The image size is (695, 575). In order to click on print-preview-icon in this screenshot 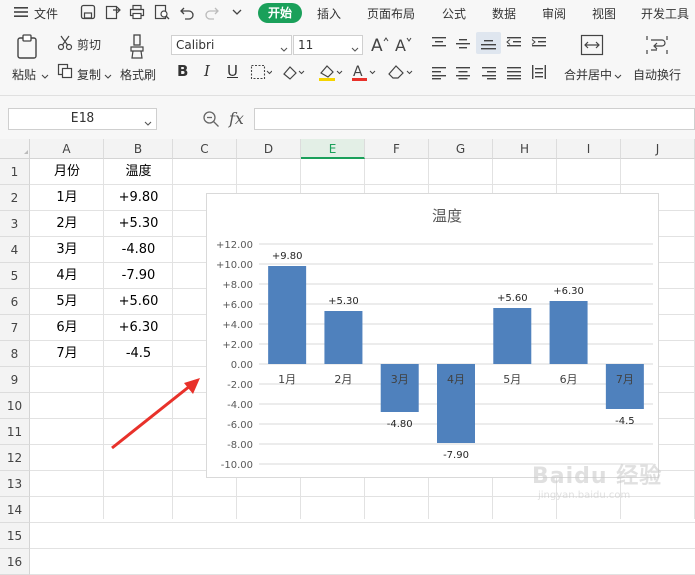, I will do `click(162, 12)`.